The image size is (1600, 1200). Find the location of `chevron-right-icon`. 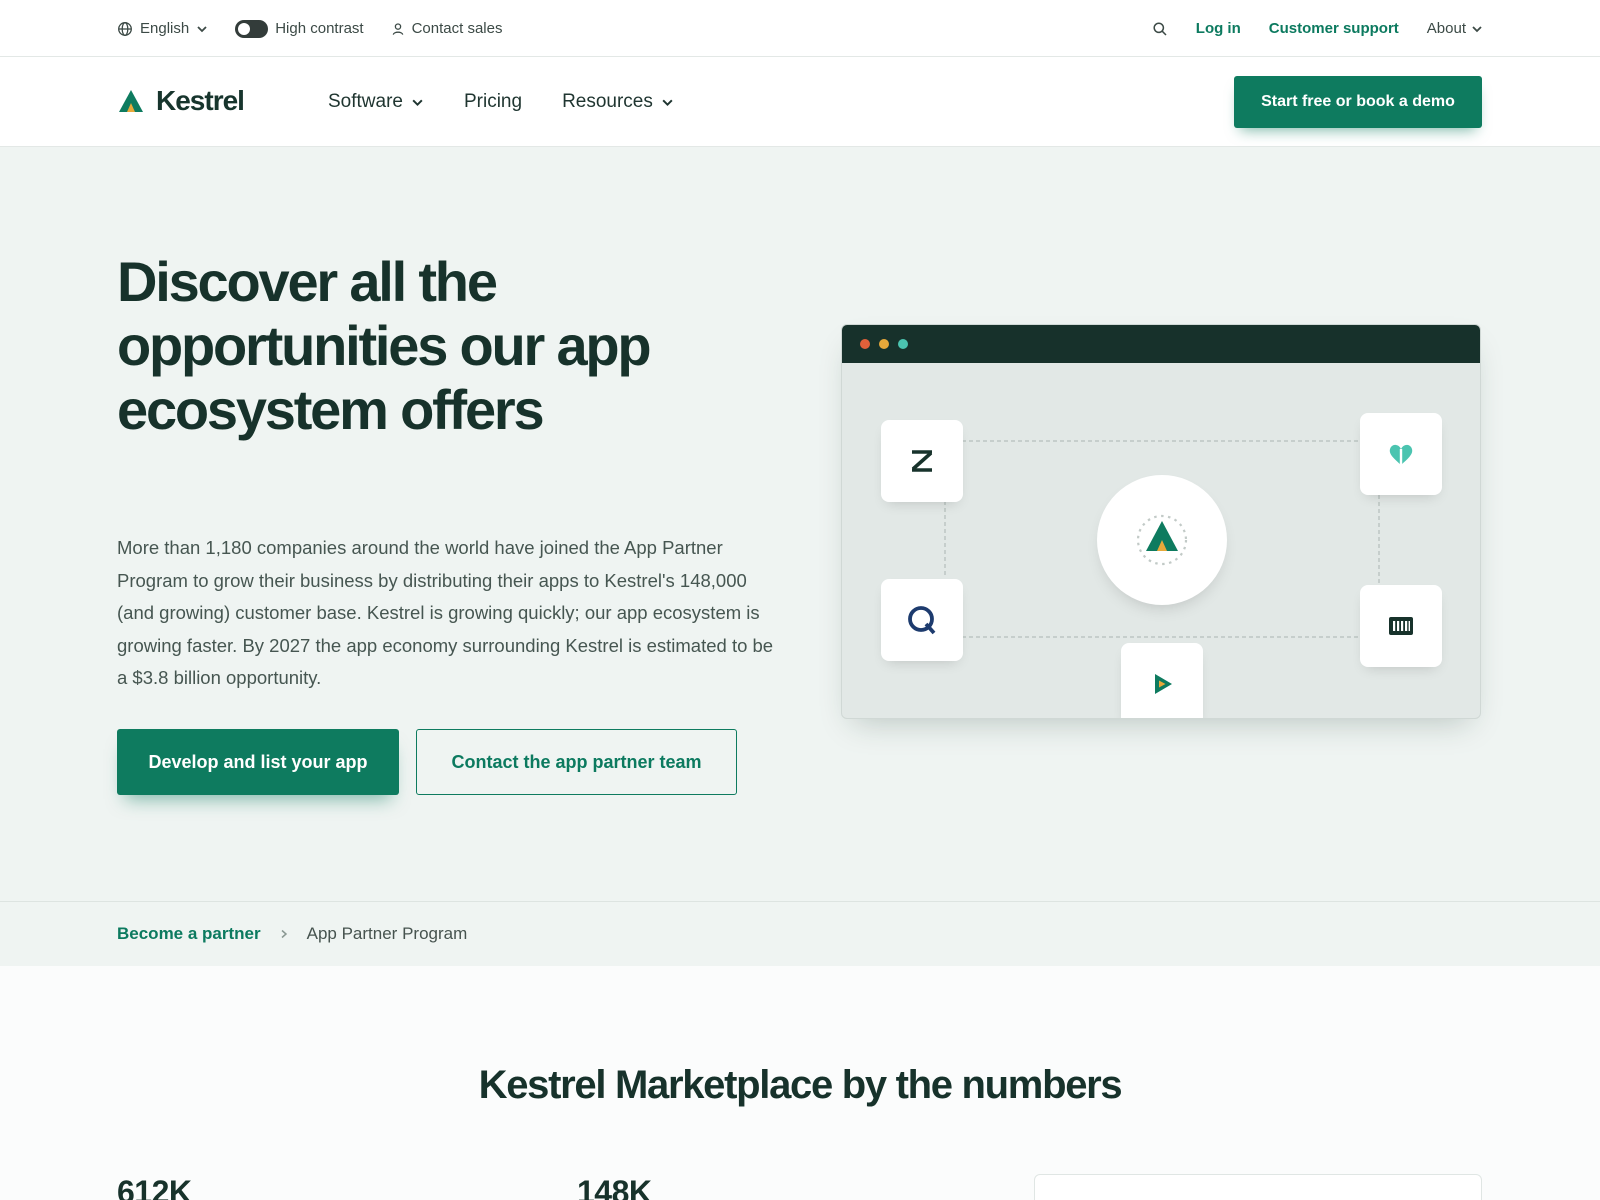

chevron-right-icon is located at coordinates (284, 934).